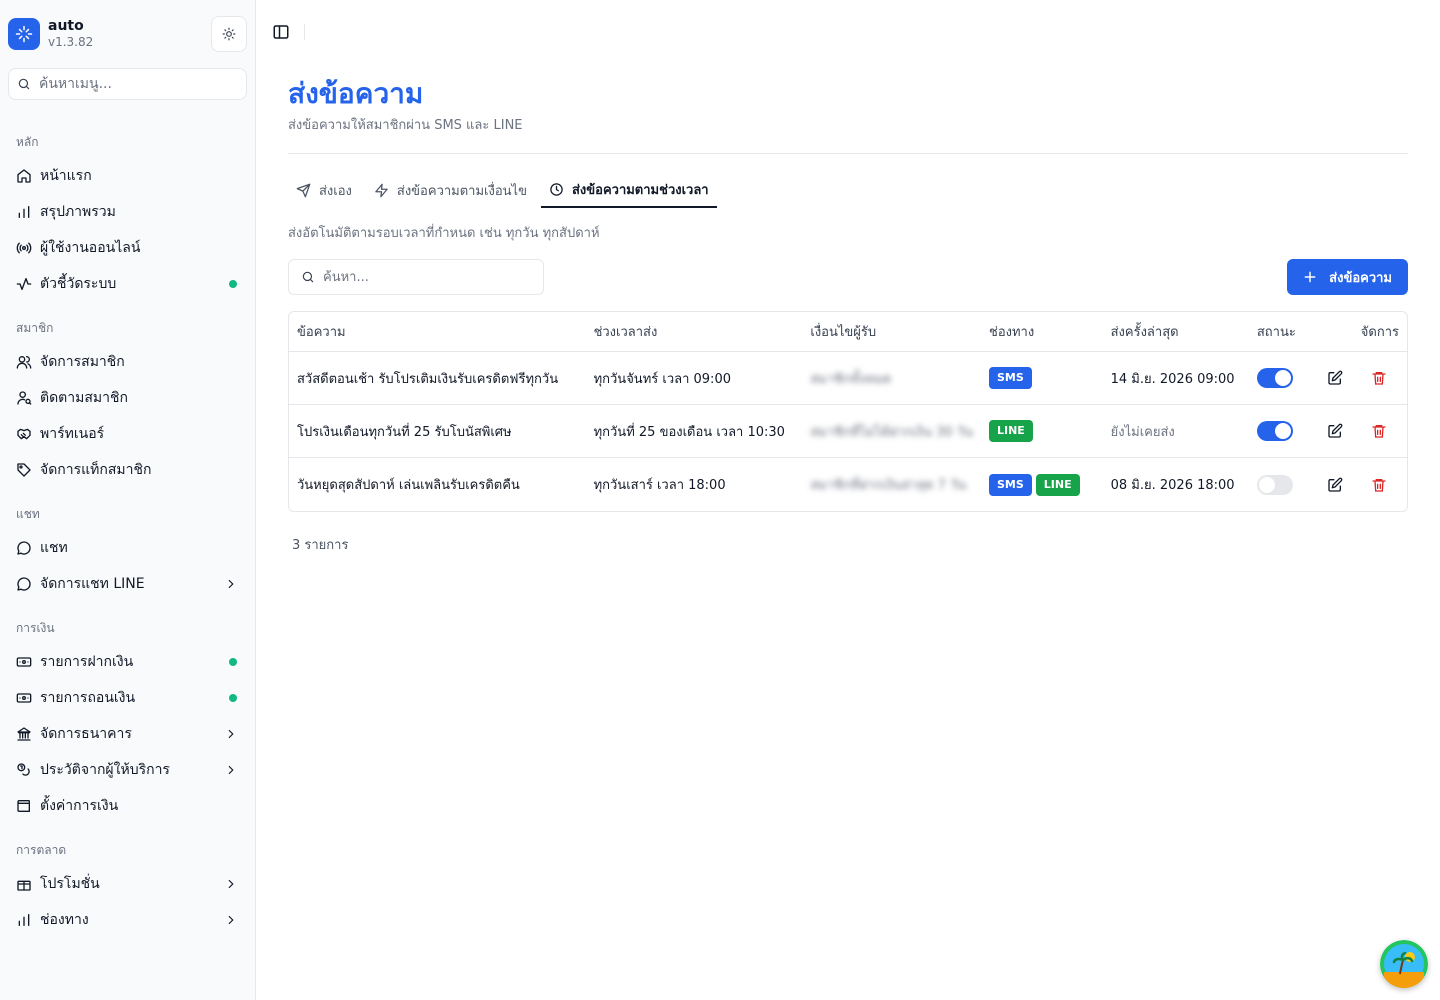 This screenshot has width=1440, height=1000. What do you see at coordinates (1175, 332) in the screenshot?
I see `column-header-last-sent: ส่งครั้งล่าสุด` at bounding box center [1175, 332].